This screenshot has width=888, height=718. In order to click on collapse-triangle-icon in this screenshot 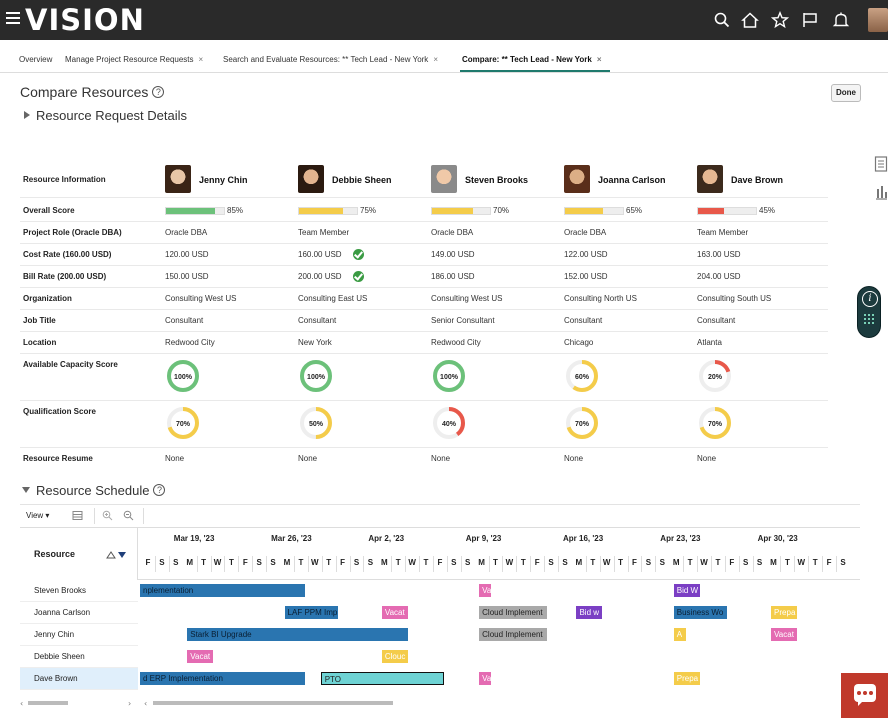, I will do `click(26, 490)`.